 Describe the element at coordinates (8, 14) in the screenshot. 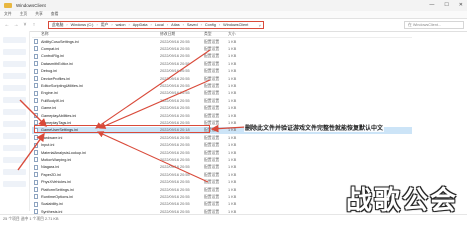

I see `tab-file: 文件` at that location.